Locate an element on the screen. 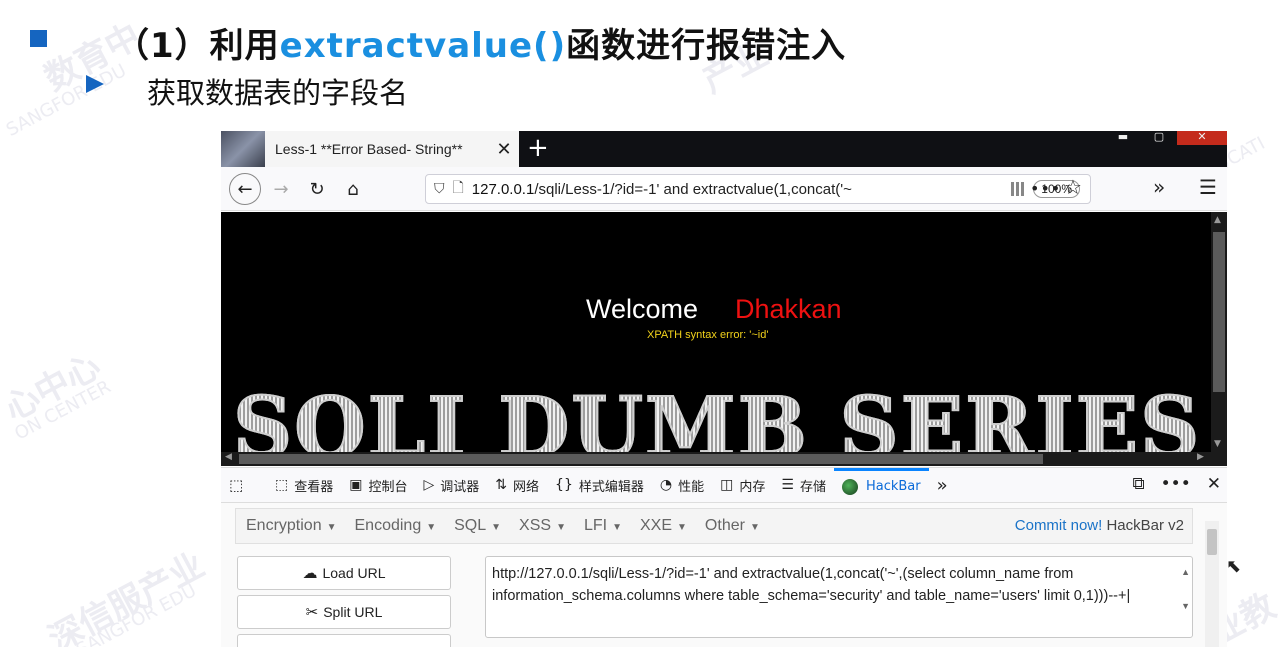 The width and height of the screenshot is (1278, 647). tab-title: Less-1 **Error Based- String** is located at coordinates (369, 149).